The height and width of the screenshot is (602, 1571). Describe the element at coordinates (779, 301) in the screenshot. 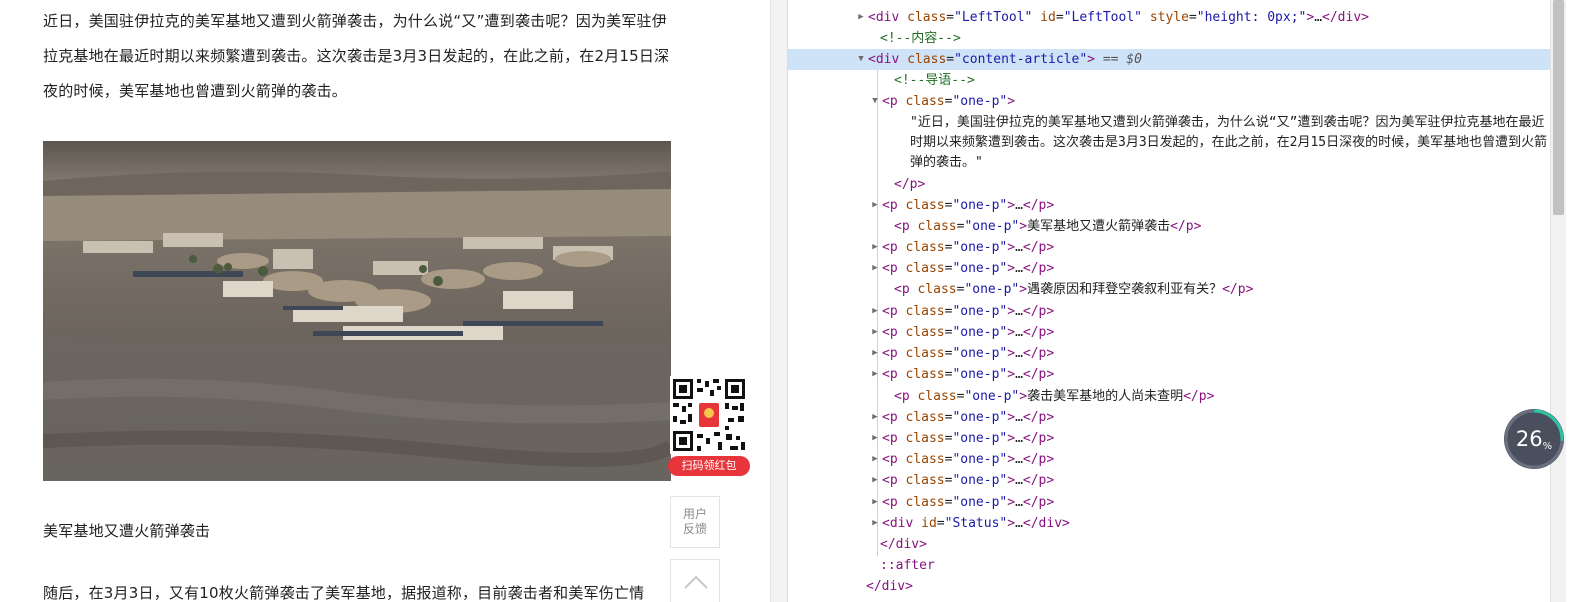

I see `pane-divider` at that location.